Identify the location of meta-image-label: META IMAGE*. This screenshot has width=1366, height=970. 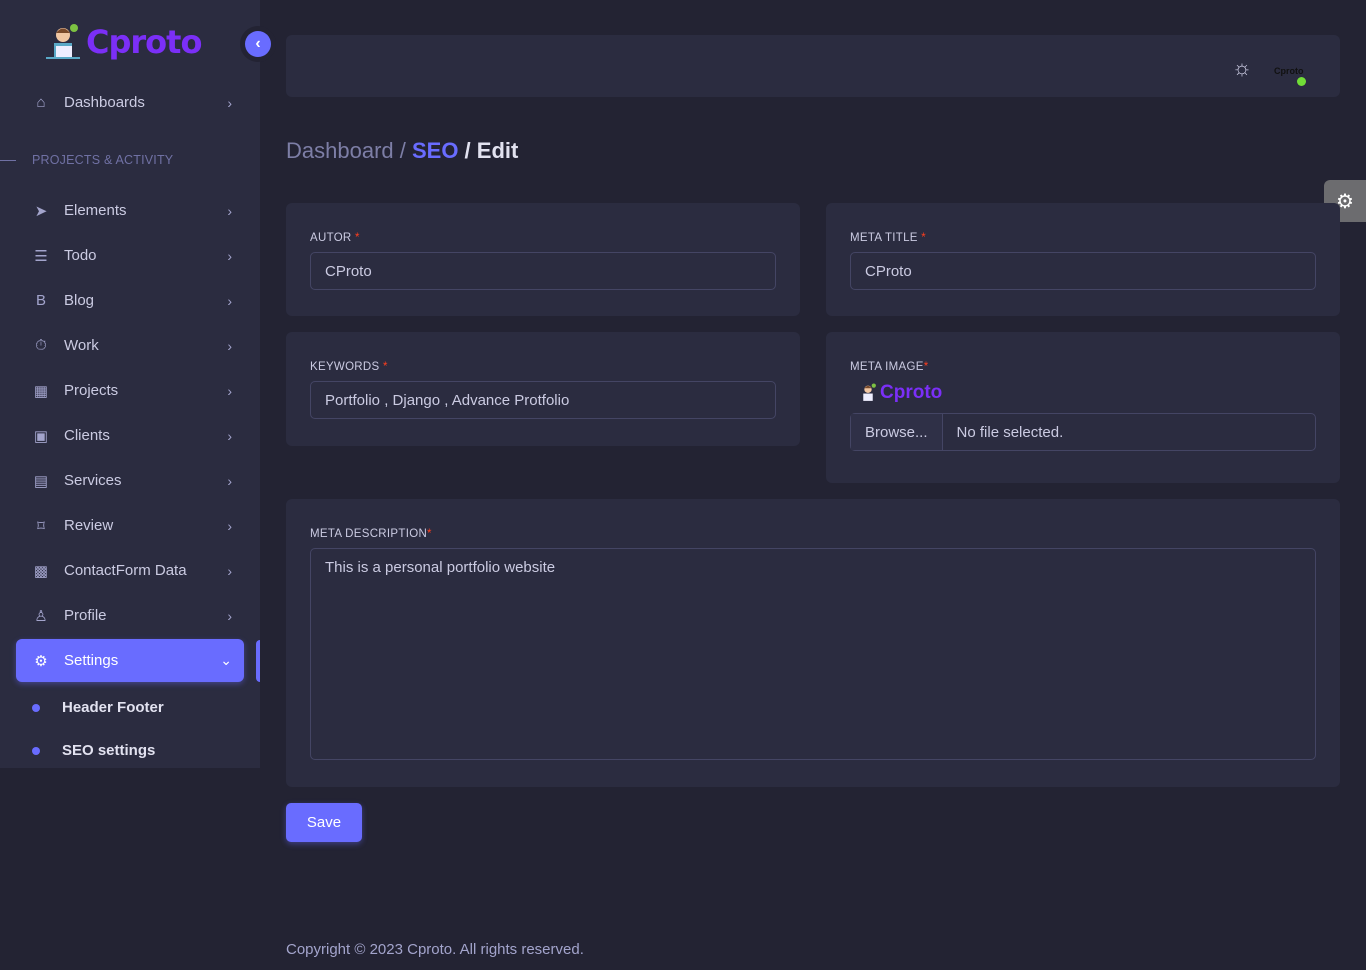
(889, 367).